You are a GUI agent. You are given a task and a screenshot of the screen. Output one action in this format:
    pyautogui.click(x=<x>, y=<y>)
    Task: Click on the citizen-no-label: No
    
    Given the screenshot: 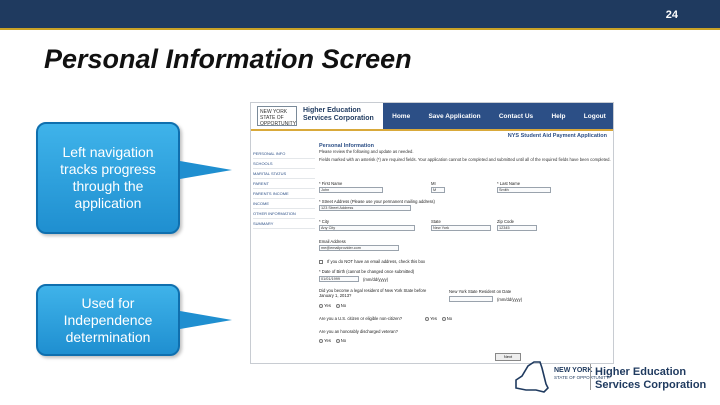 What is the action you would take?
    pyautogui.click(x=449, y=318)
    